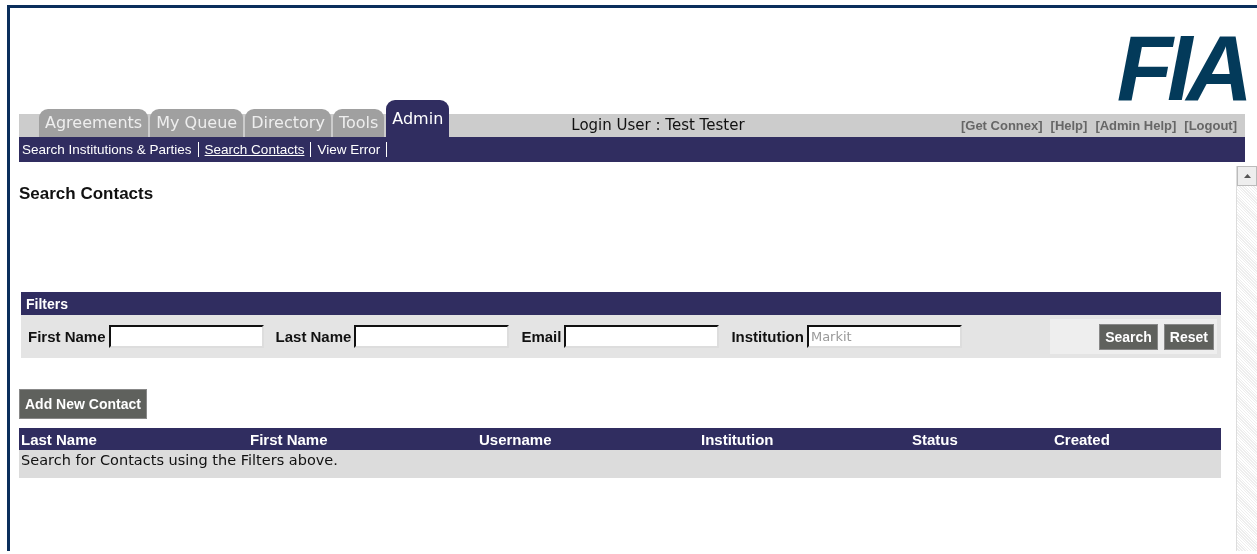 The height and width of the screenshot is (554, 1257). What do you see at coordinates (767, 336) in the screenshot?
I see `field-label: Institution` at bounding box center [767, 336].